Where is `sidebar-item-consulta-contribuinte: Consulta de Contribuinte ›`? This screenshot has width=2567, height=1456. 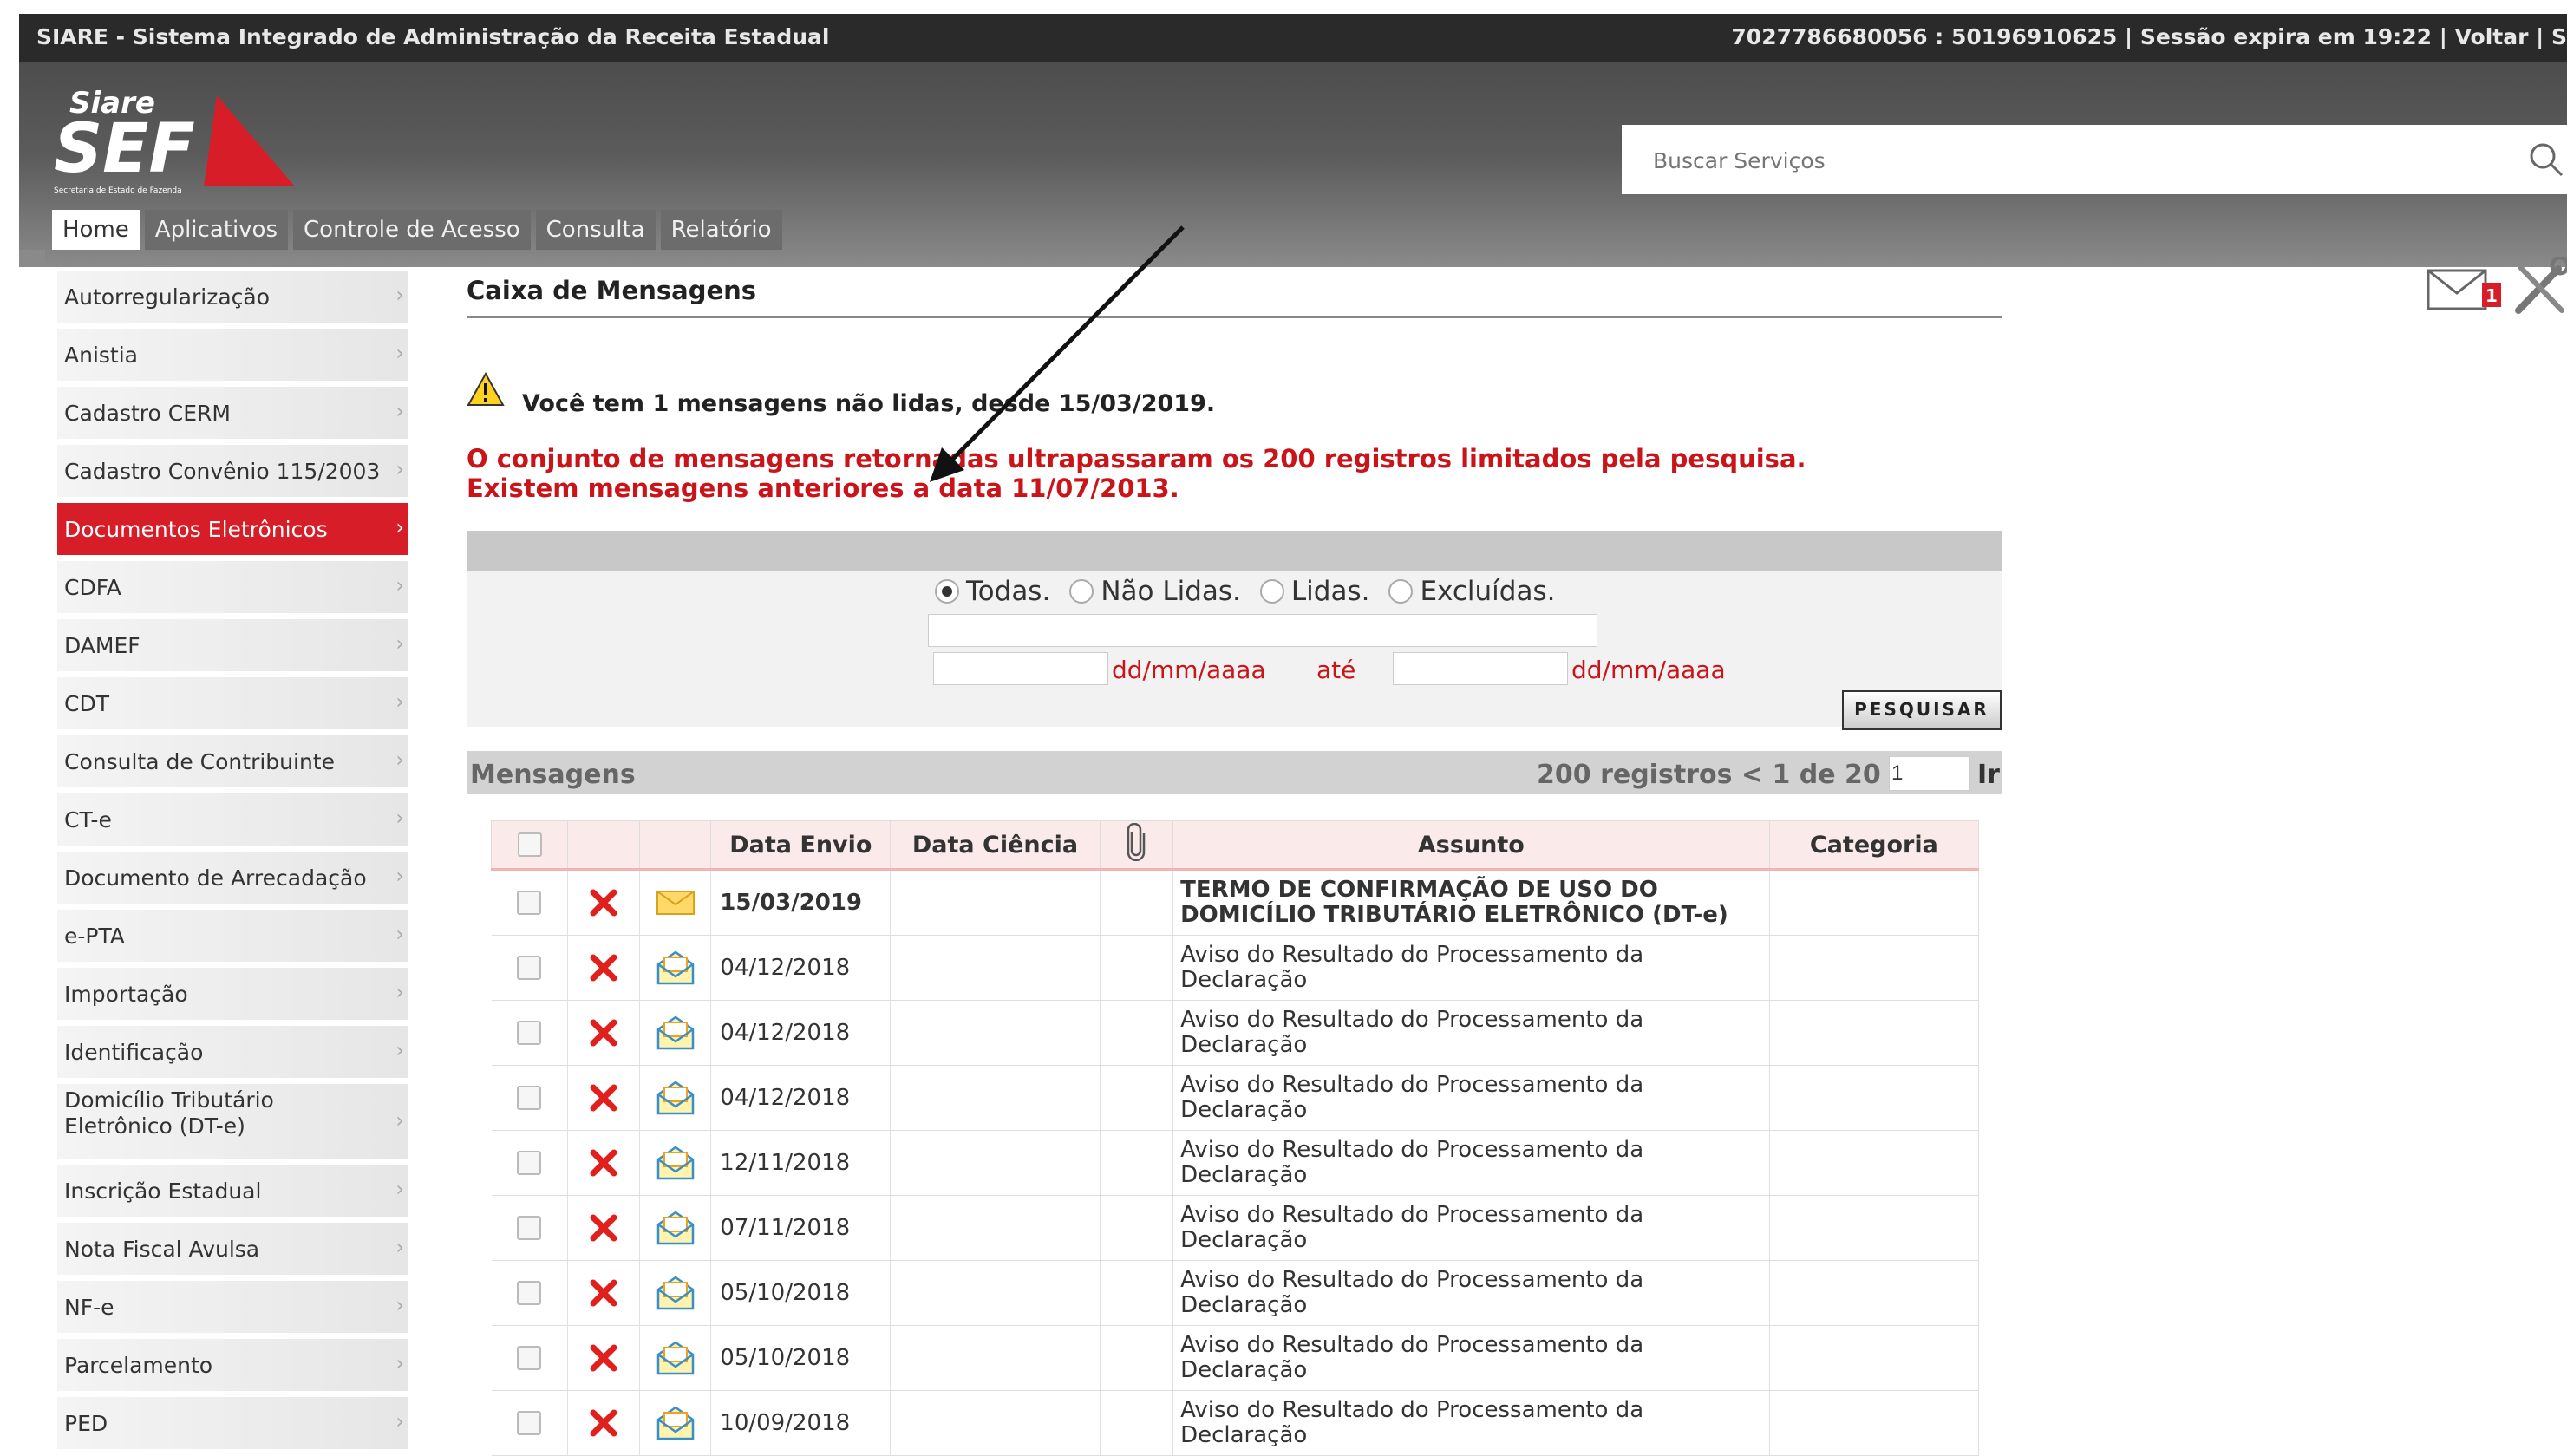 sidebar-item-consulta-contribuinte: Consulta de Contribuinte › is located at coordinates (233, 761).